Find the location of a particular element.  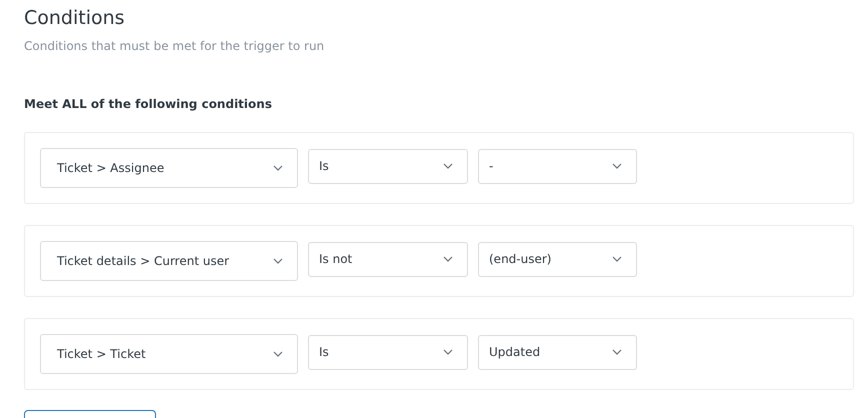

section-description: Conditions that must be met for the trigger to run is located at coordinates (175, 46).